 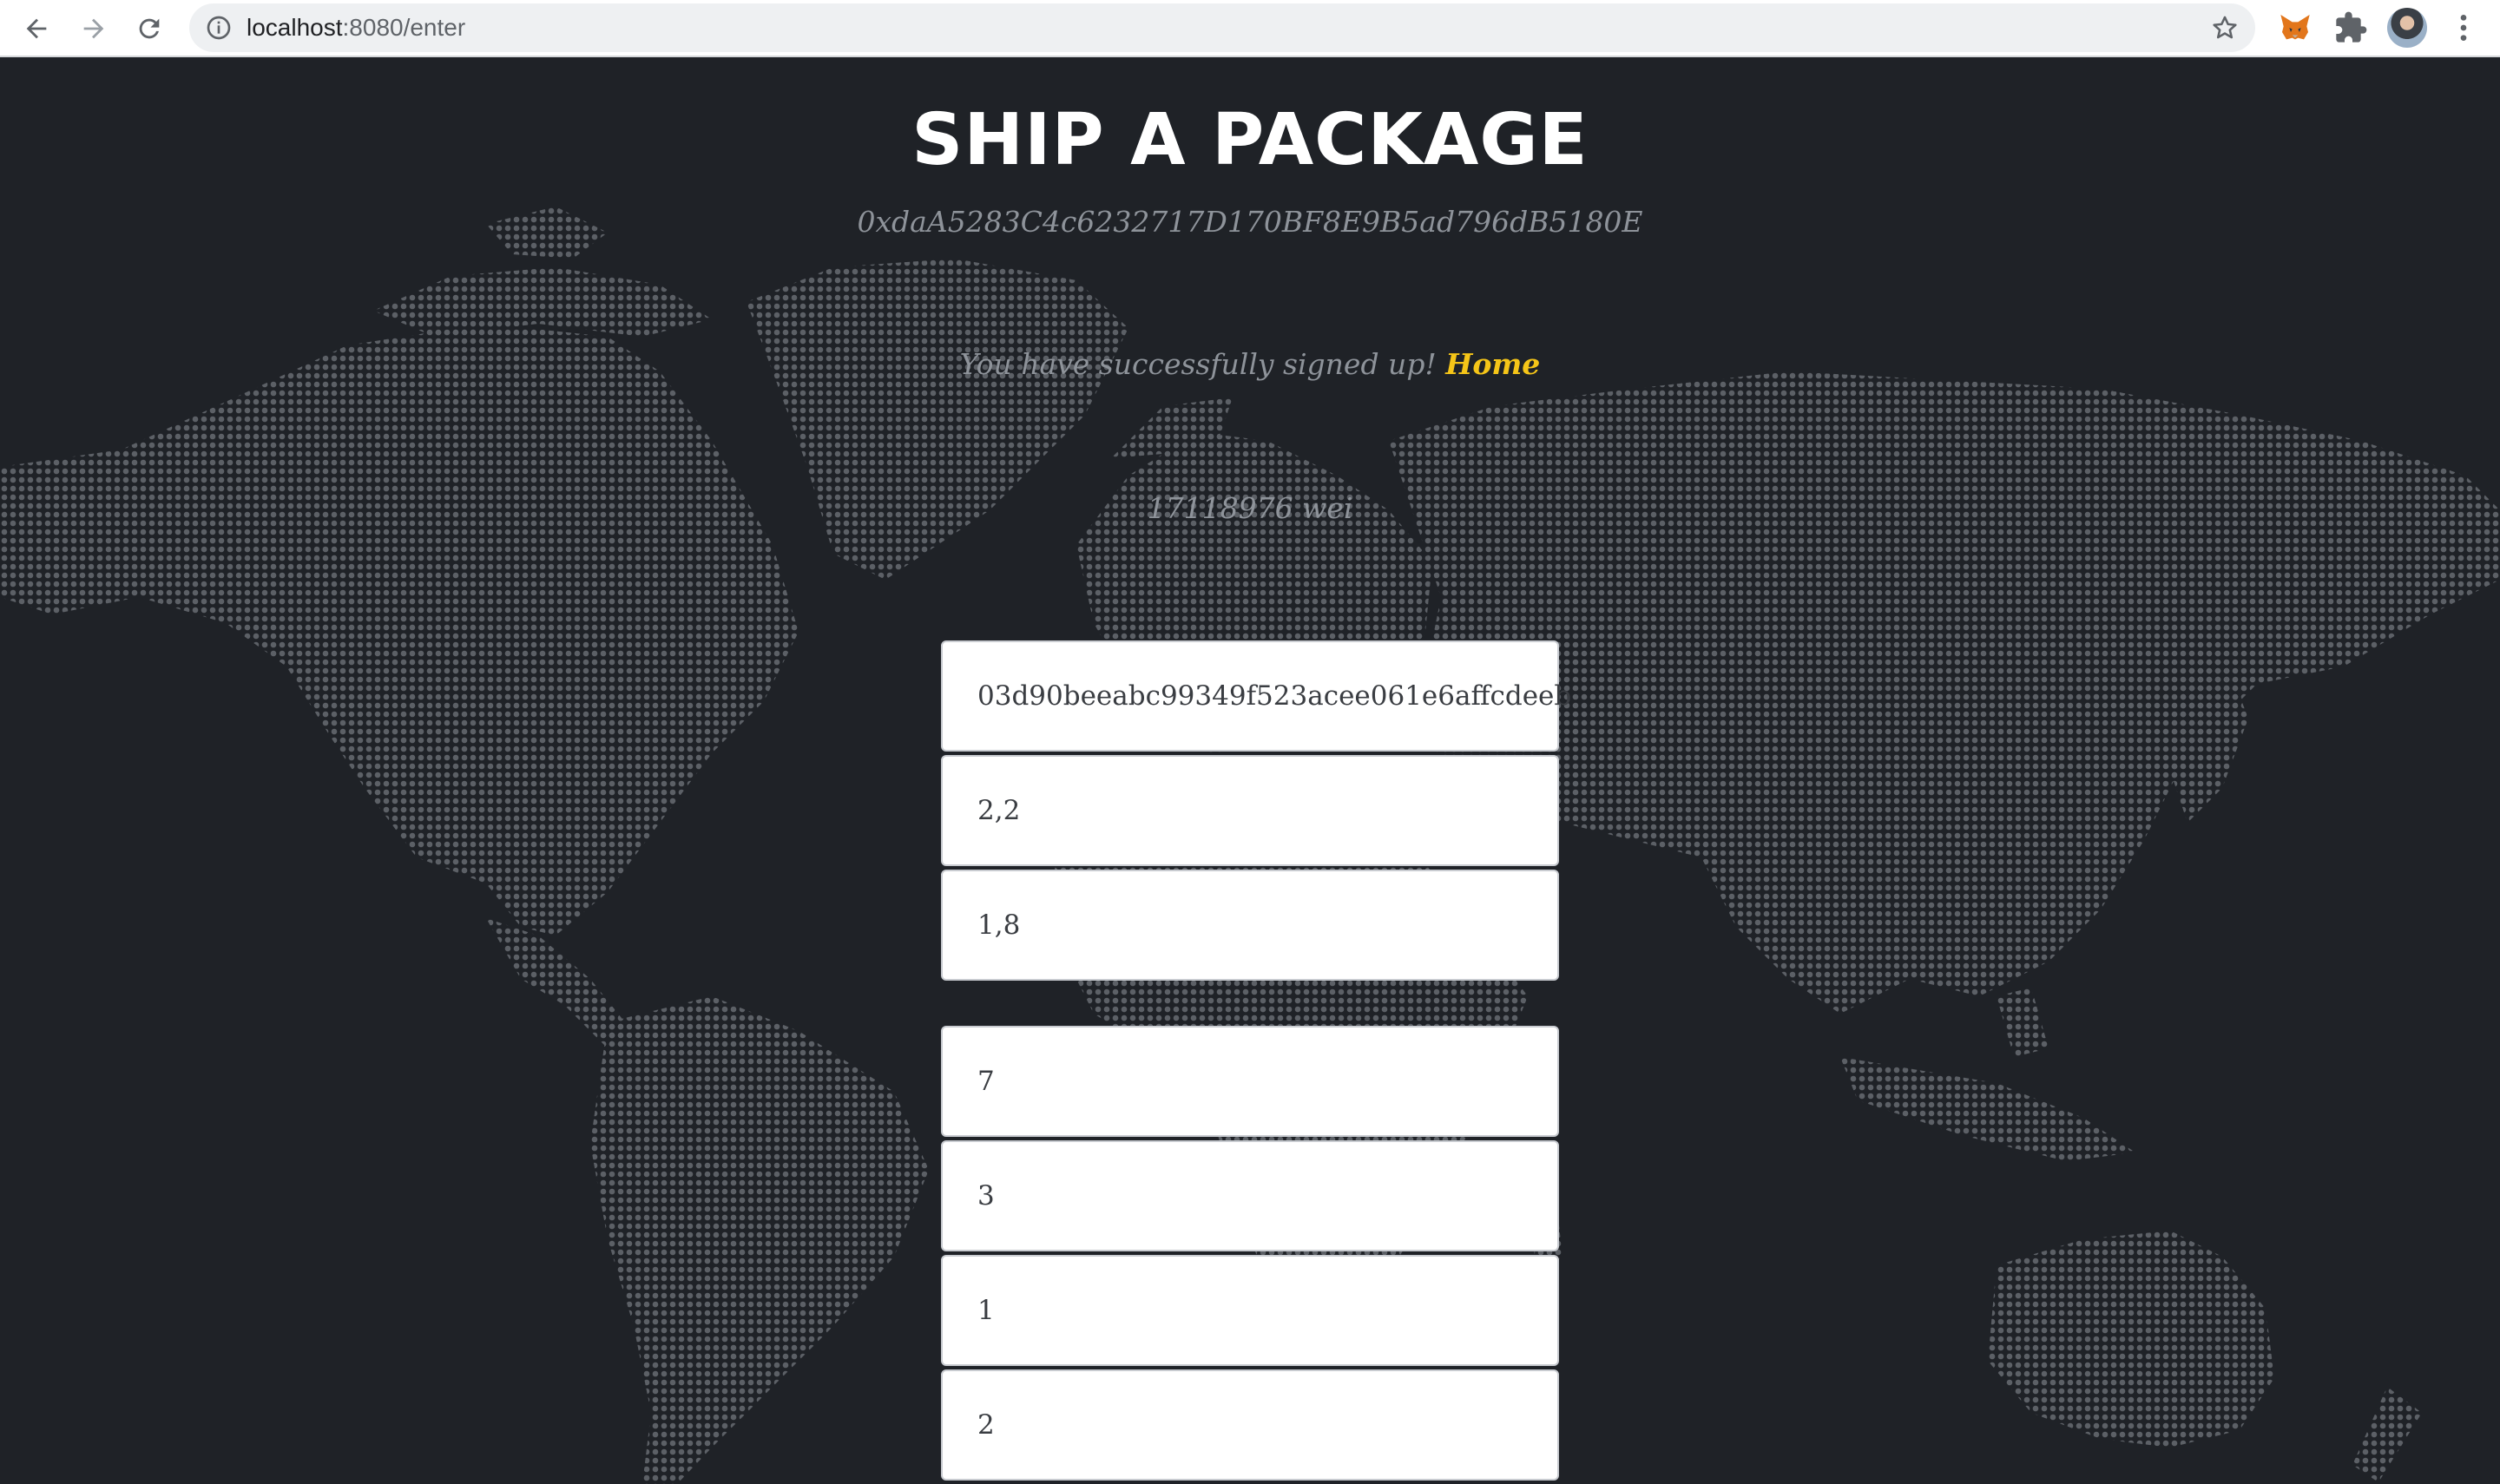 I want to click on page-title: SHIP A PACKAGE, so click(x=1250, y=140).